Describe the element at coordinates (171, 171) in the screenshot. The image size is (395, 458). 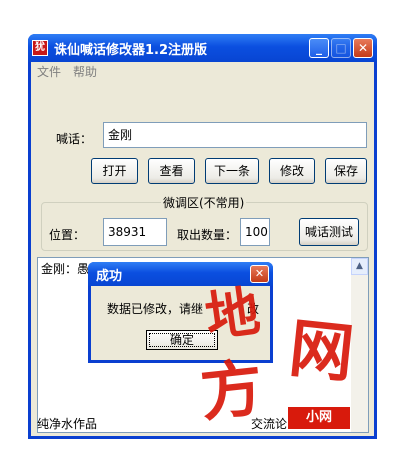
I see `view-button: 查看` at that location.